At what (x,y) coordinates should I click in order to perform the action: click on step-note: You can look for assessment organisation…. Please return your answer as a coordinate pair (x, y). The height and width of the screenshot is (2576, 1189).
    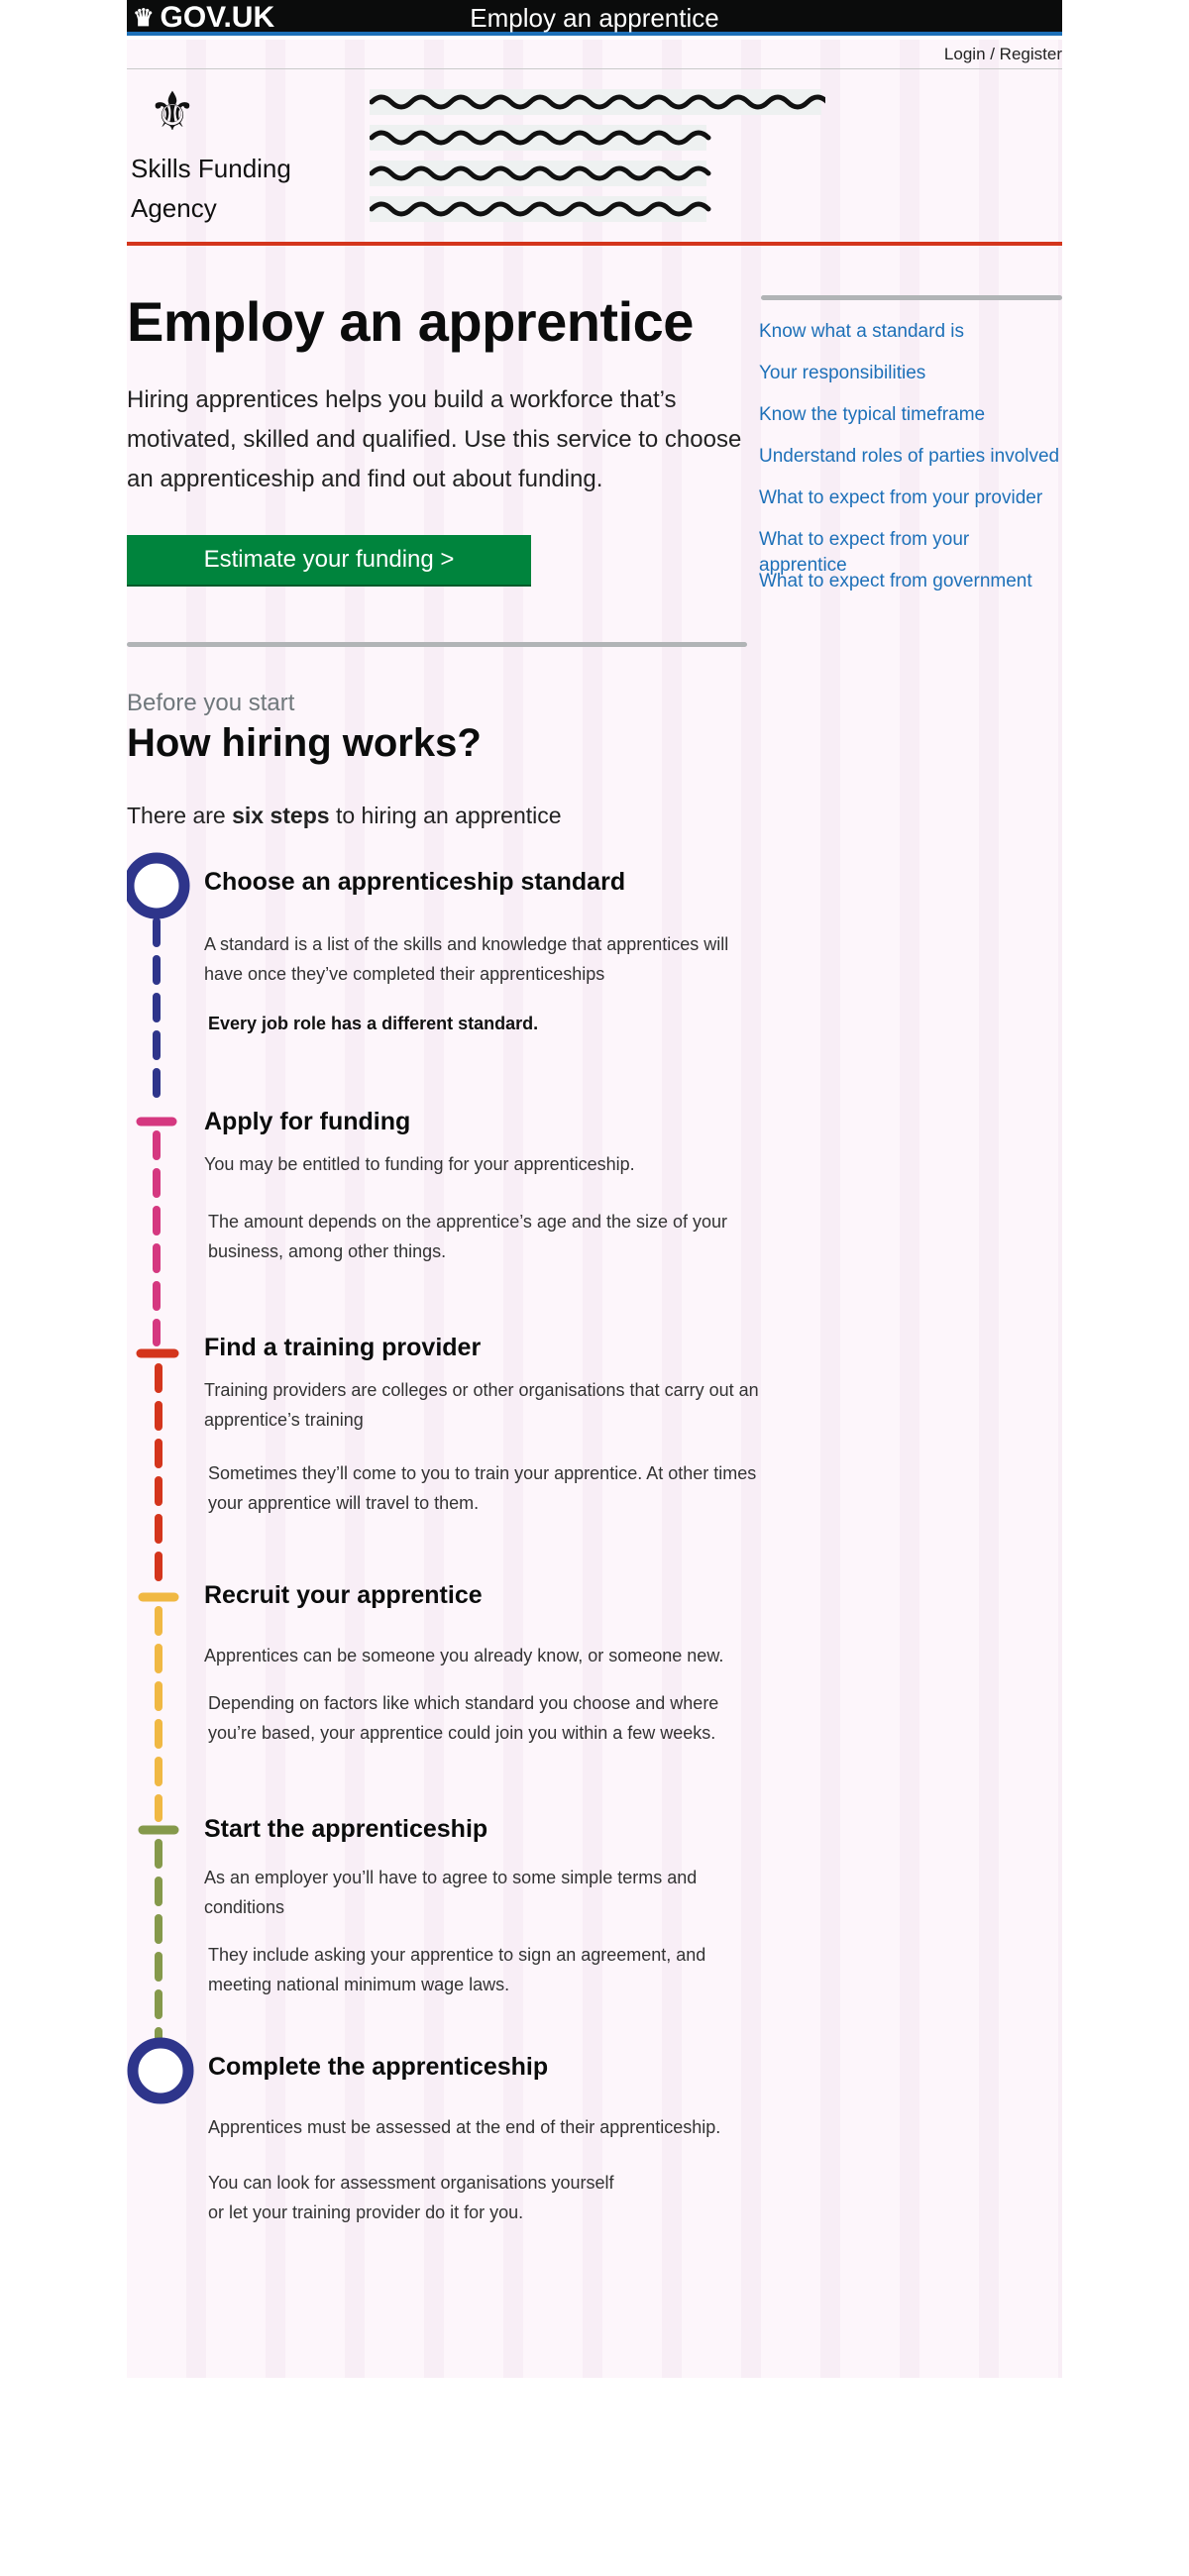
    Looking at the image, I should click on (411, 2198).